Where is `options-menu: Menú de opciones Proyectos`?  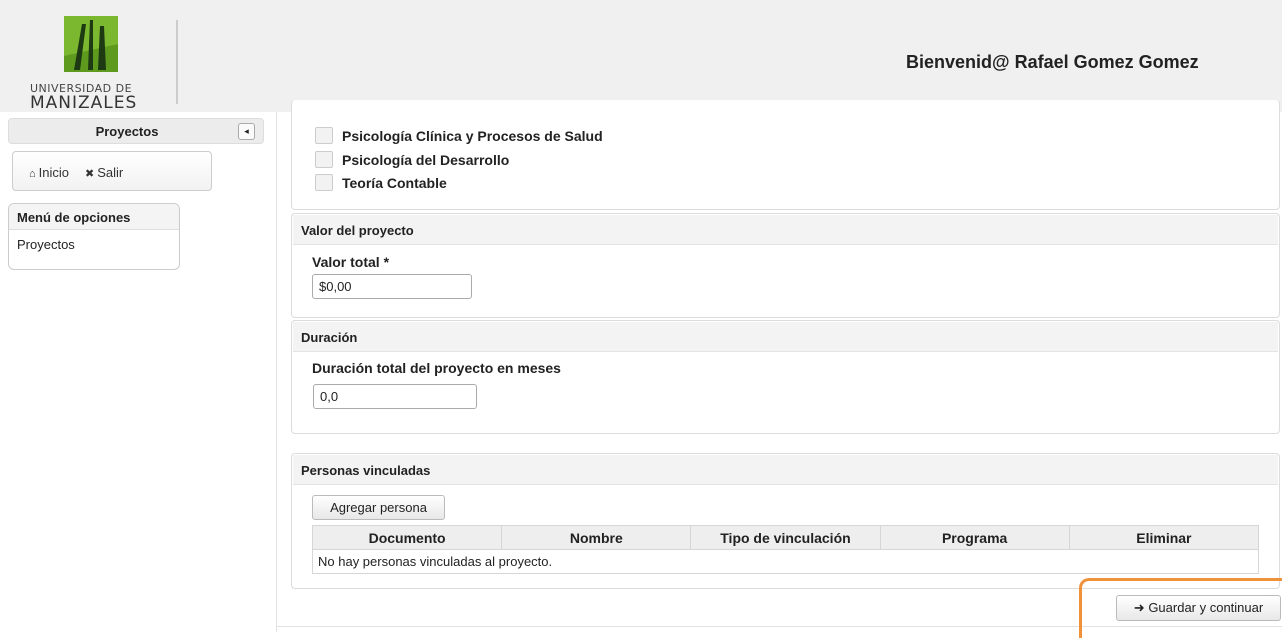 options-menu: Menú de opciones Proyectos is located at coordinates (94, 236).